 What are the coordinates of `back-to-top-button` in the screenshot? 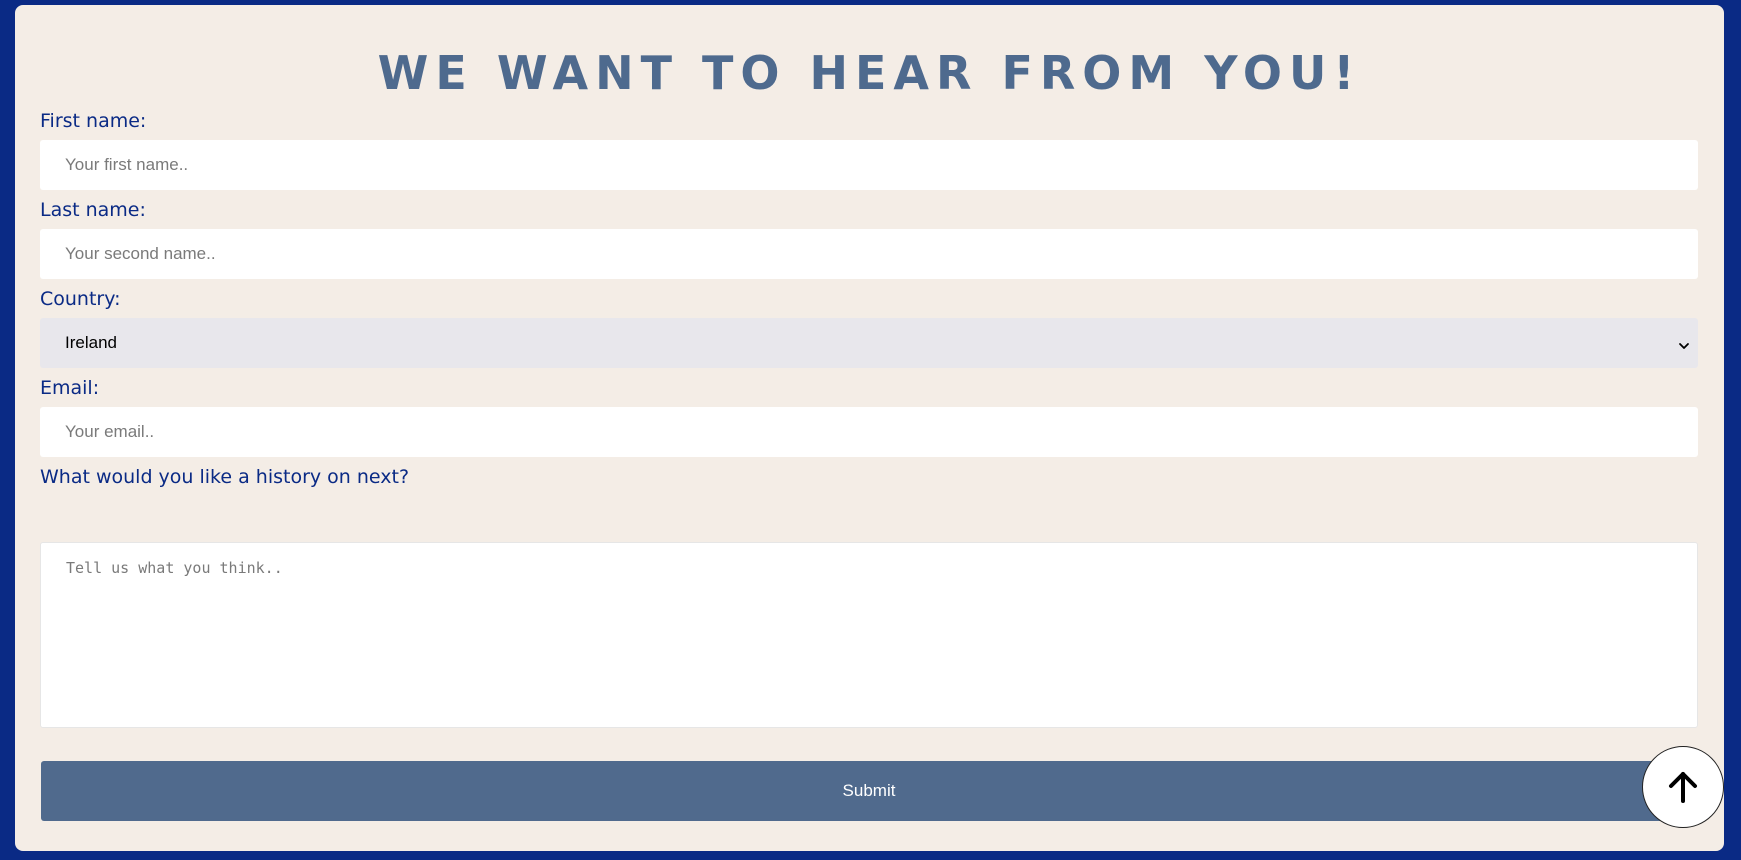 It's located at (1683, 787).